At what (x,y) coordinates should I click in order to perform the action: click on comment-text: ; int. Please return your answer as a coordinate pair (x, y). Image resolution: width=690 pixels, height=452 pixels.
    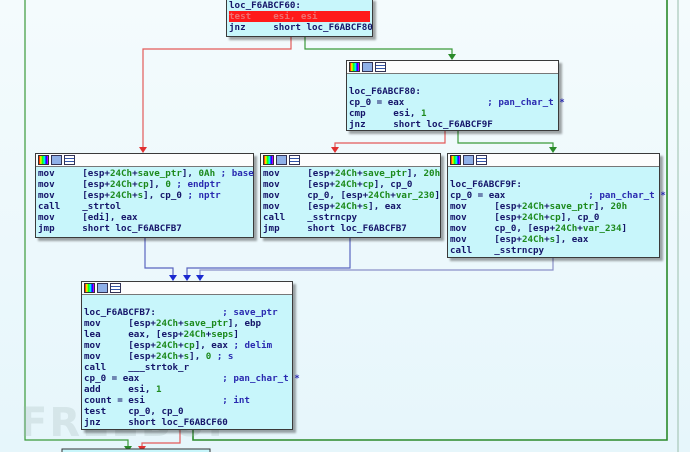
    Looking at the image, I should click on (197, 400).